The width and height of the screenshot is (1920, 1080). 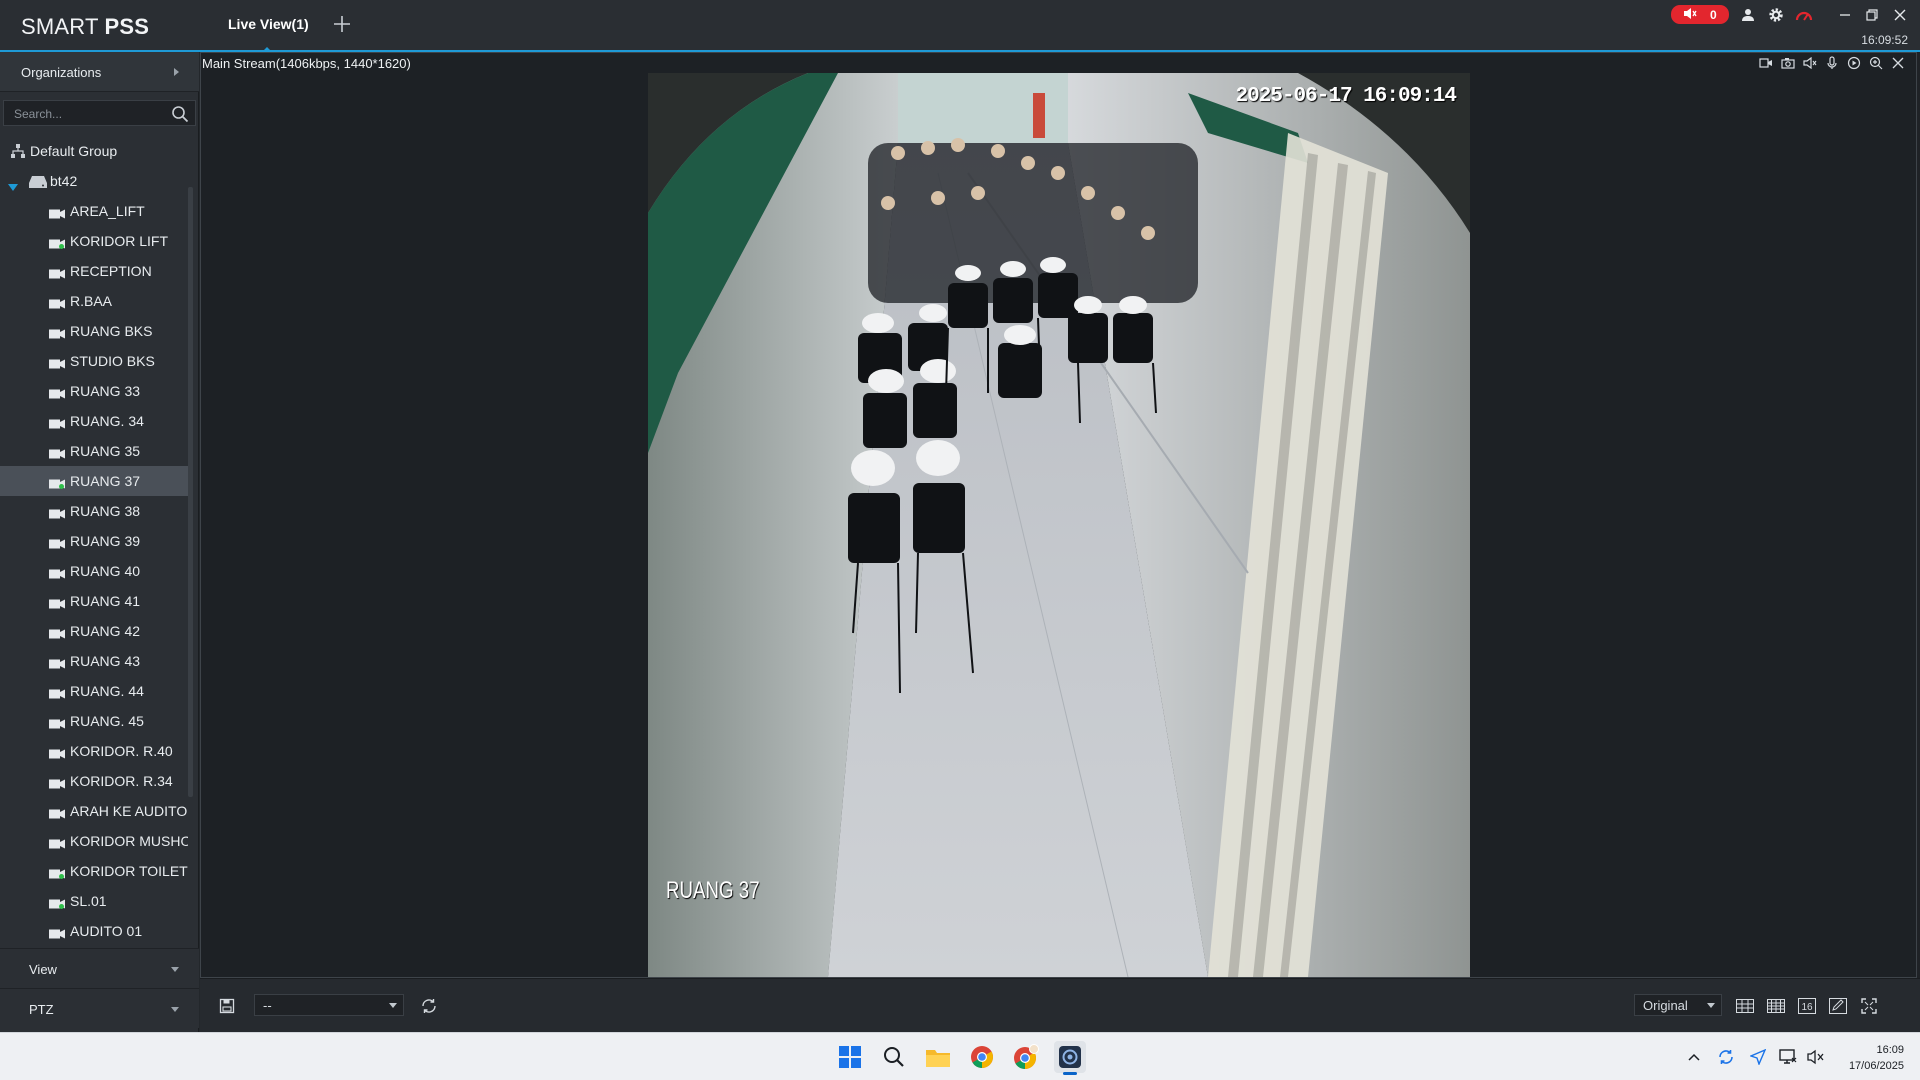 I want to click on view-section-header: View, so click(x=99, y=968).